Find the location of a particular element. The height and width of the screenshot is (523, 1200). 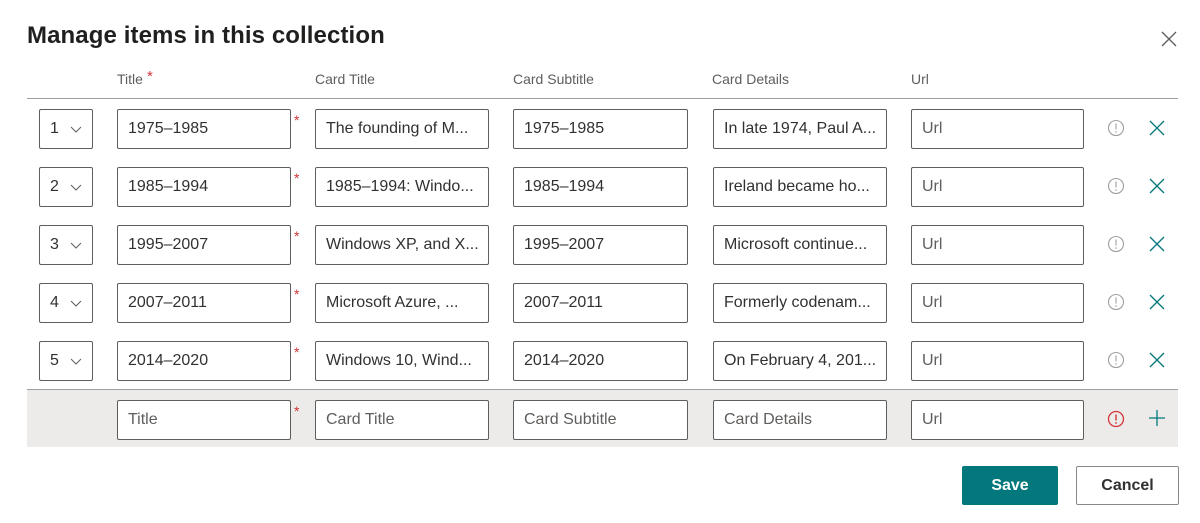

order-value: 2 is located at coordinates (54, 186).